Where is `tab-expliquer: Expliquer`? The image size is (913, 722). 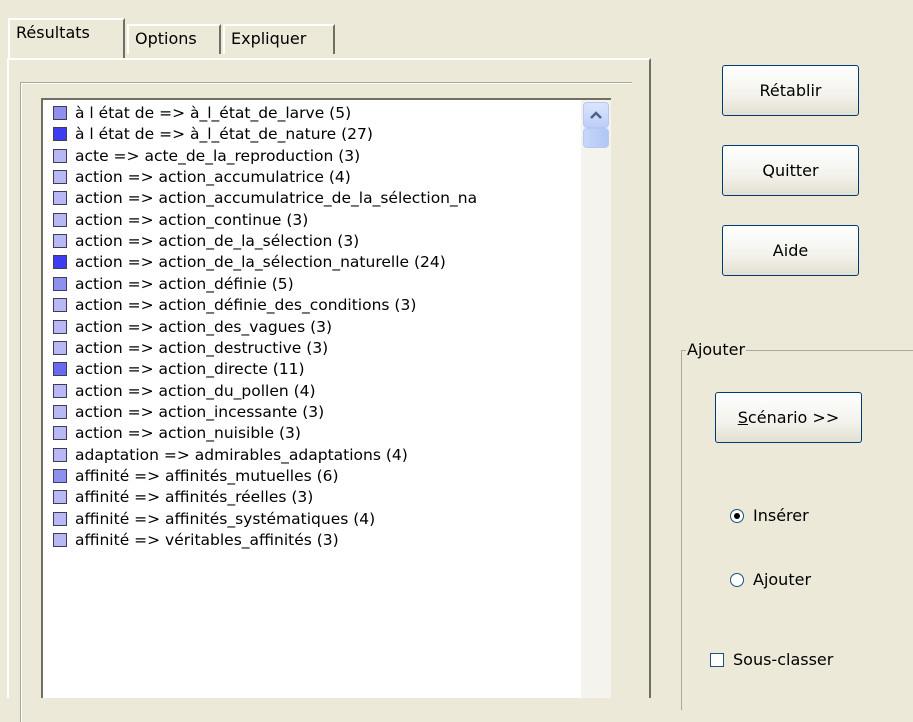 tab-expliquer: Expliquer is located at coordinates (279, 39).